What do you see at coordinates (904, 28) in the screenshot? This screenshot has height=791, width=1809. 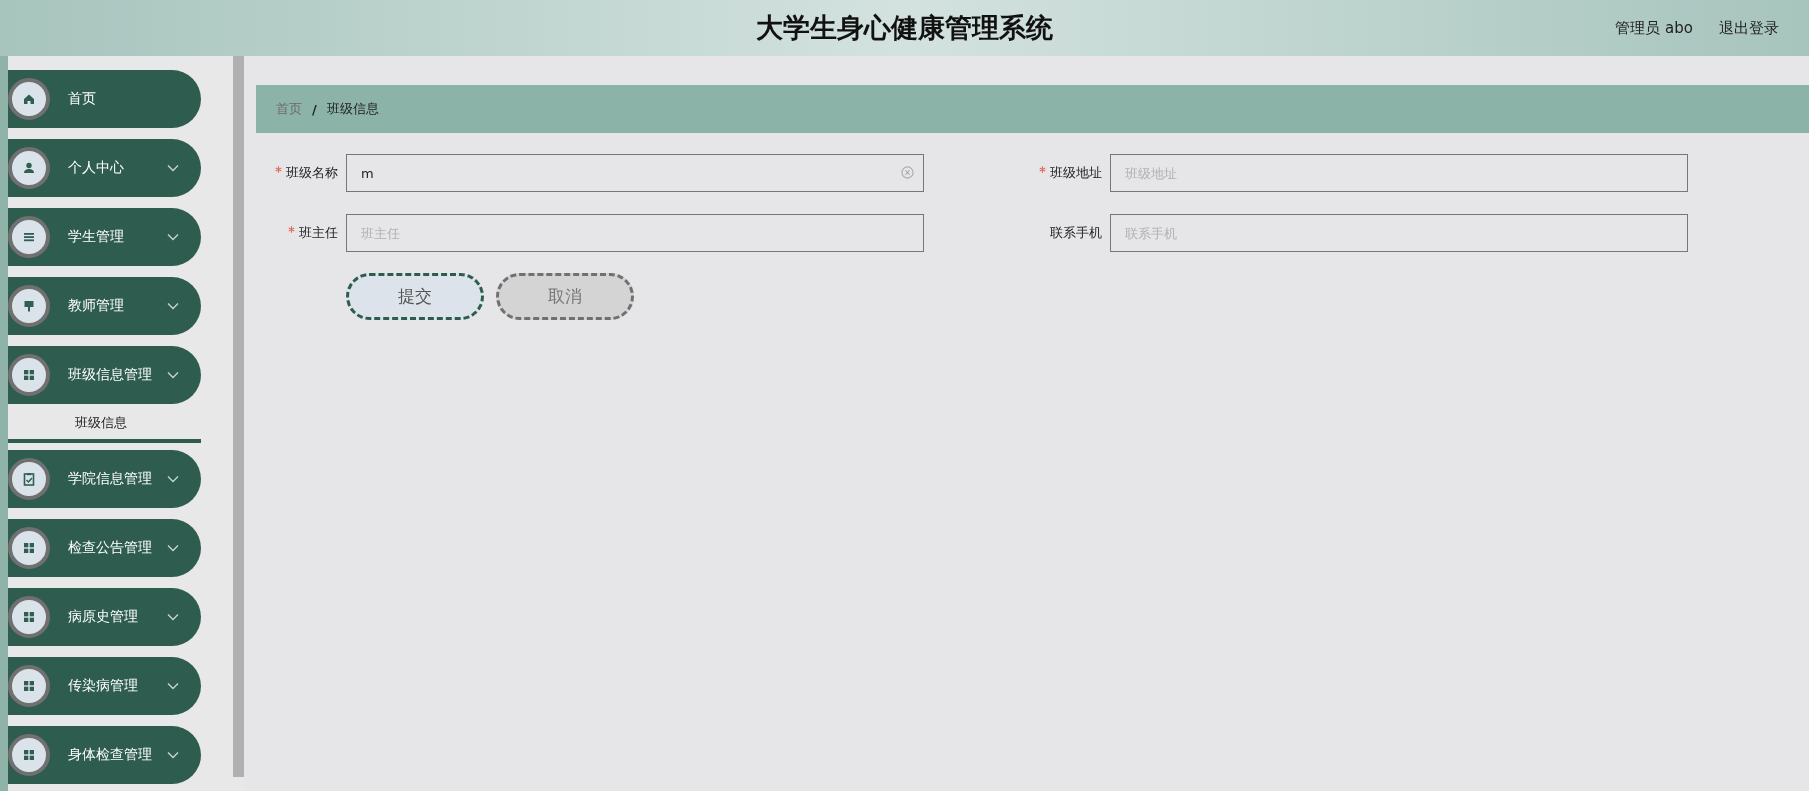 I see `app-title: 大学生身心健康管理系统` at bounding box center [904, 28].